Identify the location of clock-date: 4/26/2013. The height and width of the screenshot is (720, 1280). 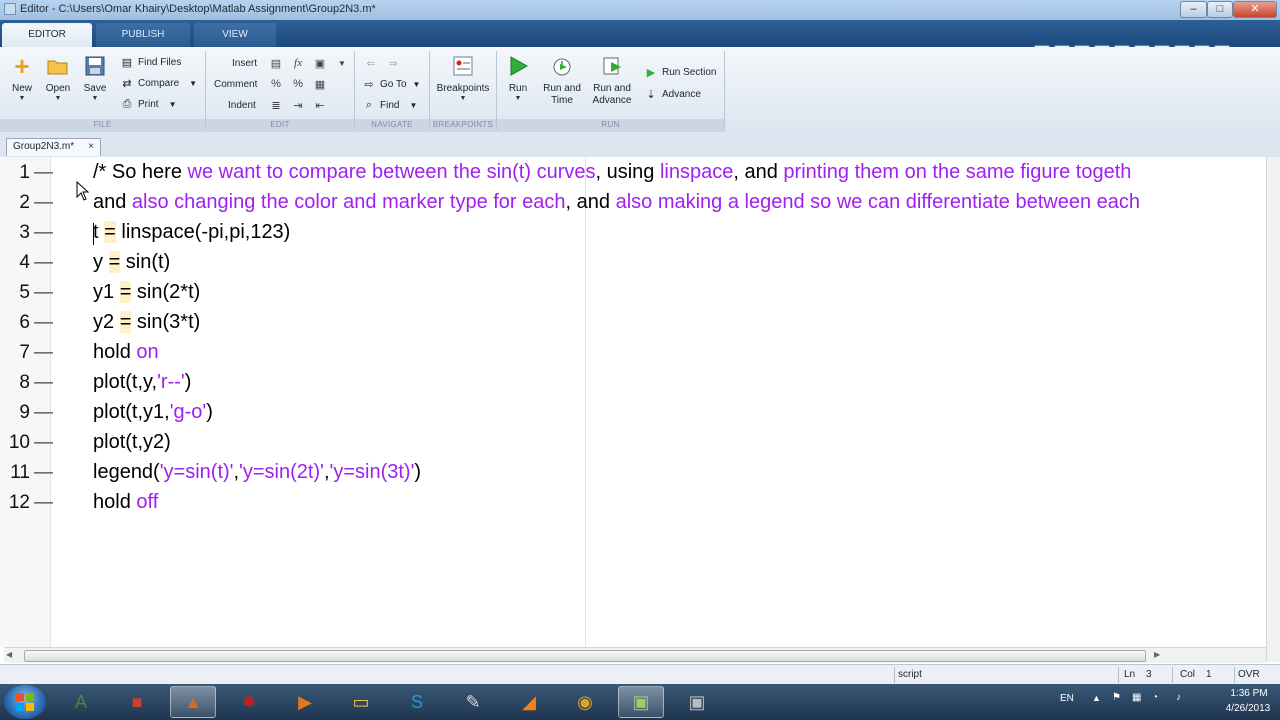
(1248, 708).